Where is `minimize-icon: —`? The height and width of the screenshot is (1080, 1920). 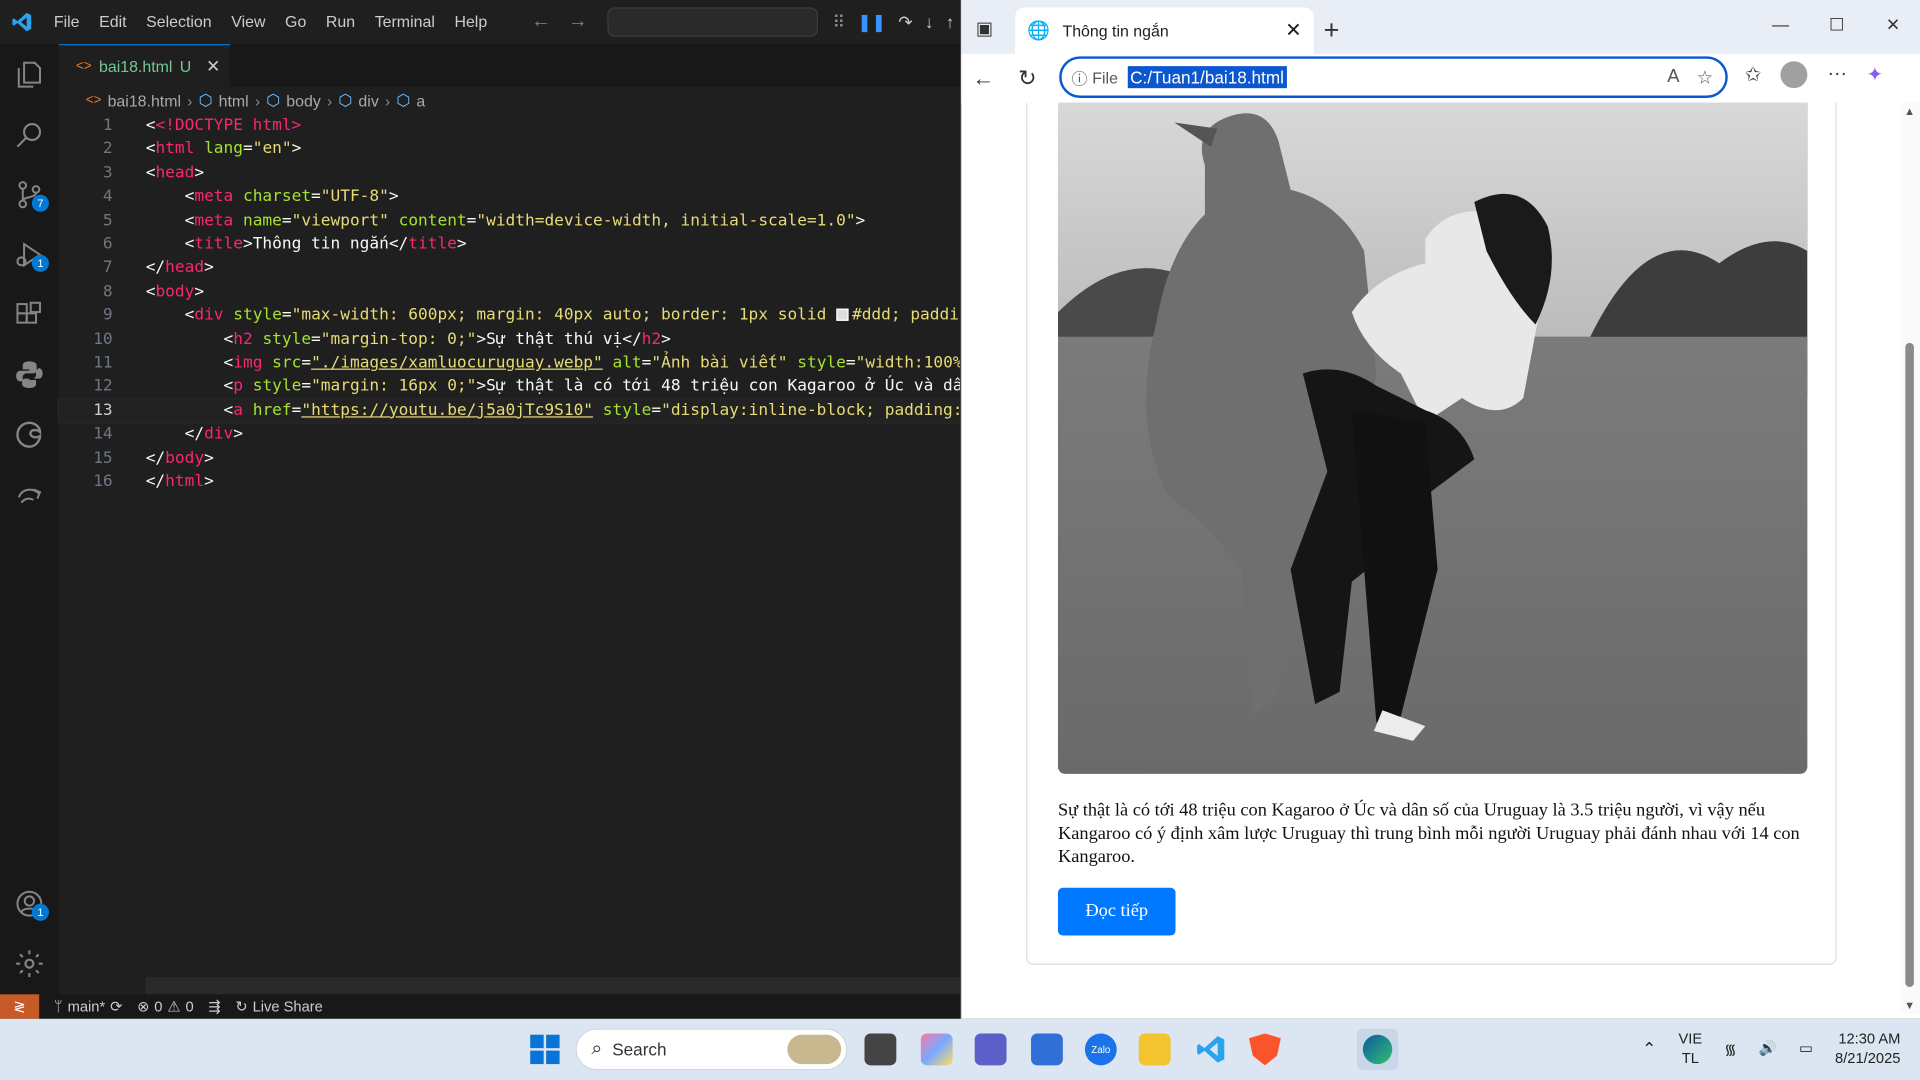
minimize-icon: — is located at coordinates (1780, 24).